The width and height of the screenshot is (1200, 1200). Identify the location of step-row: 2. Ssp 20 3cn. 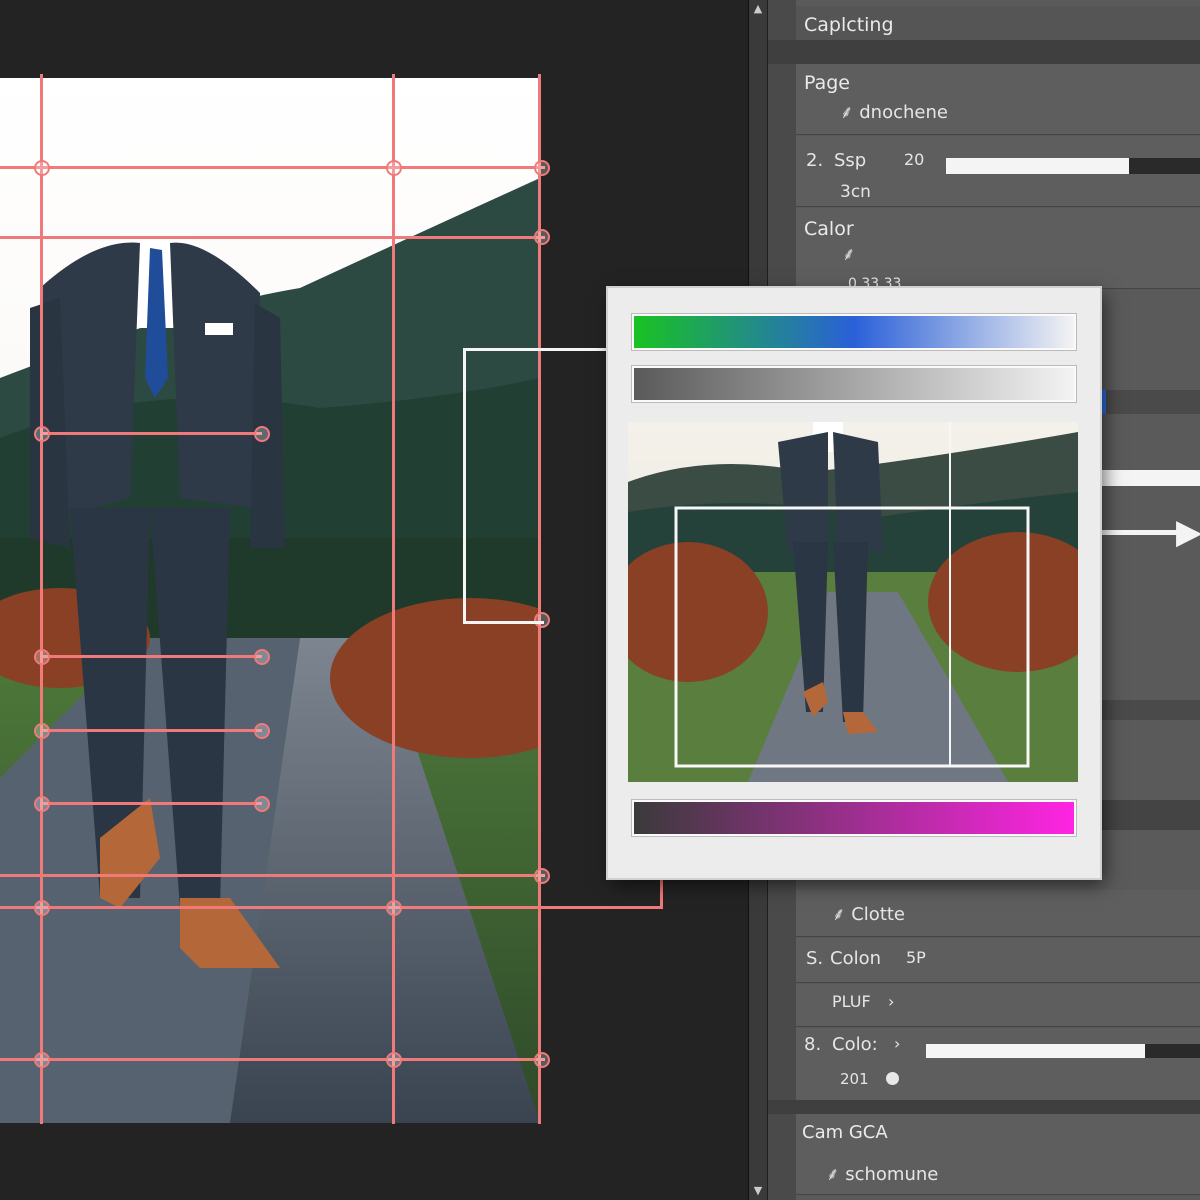
(998, 171).